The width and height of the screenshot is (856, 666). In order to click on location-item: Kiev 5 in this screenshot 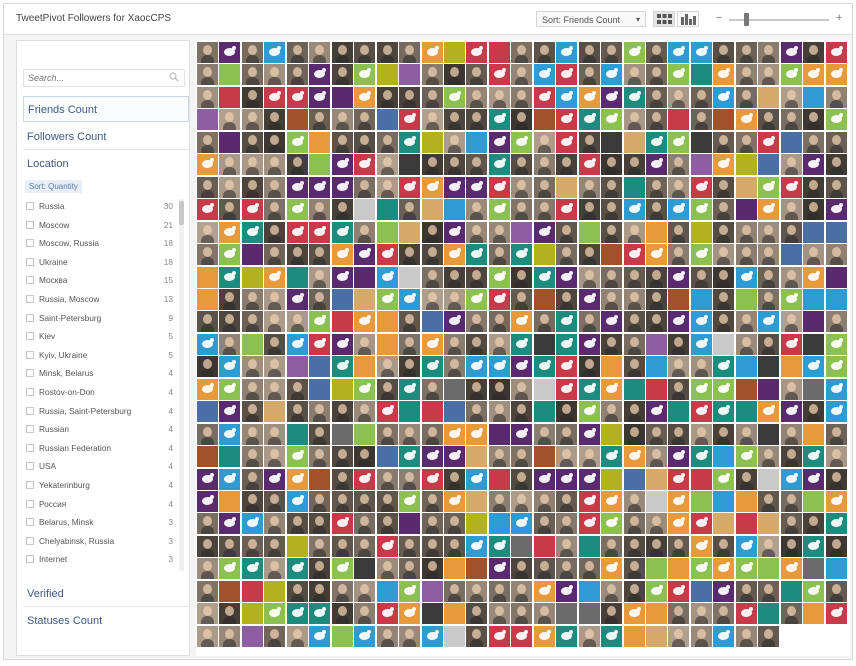, I will do `click(107, 336)`.